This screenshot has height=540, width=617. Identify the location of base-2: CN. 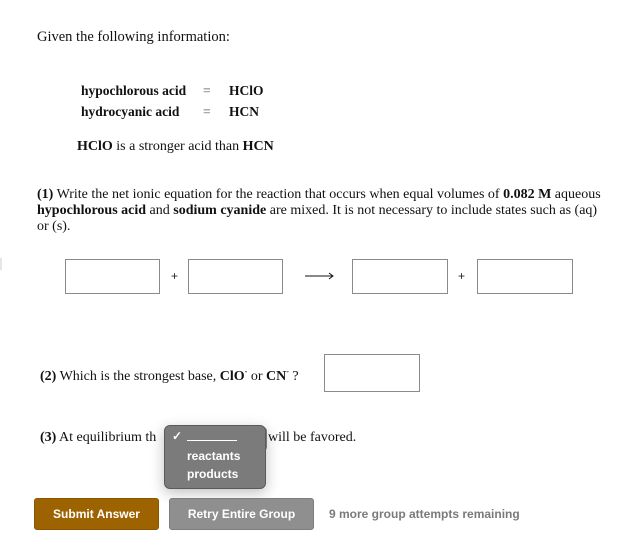
(276, 376).